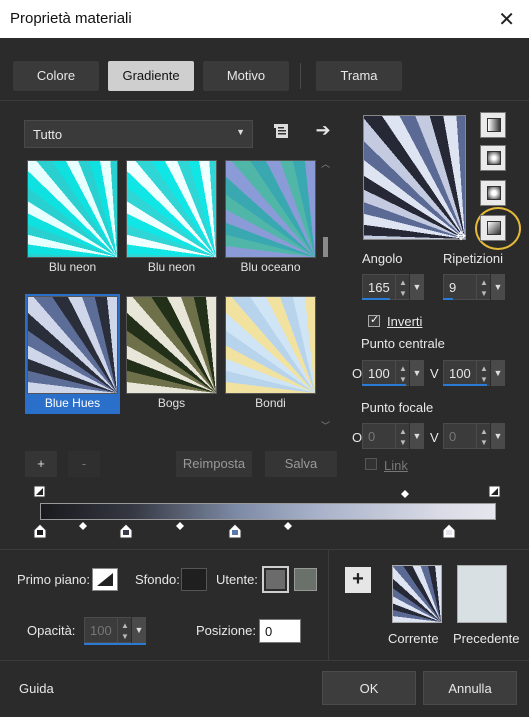  I want to click on gradient-bar, so click(268, 511).